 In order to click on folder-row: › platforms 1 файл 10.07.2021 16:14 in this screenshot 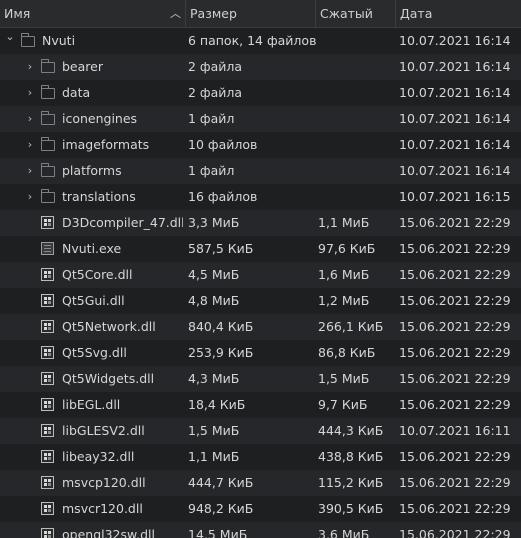, I will do `click(260, 171)`.